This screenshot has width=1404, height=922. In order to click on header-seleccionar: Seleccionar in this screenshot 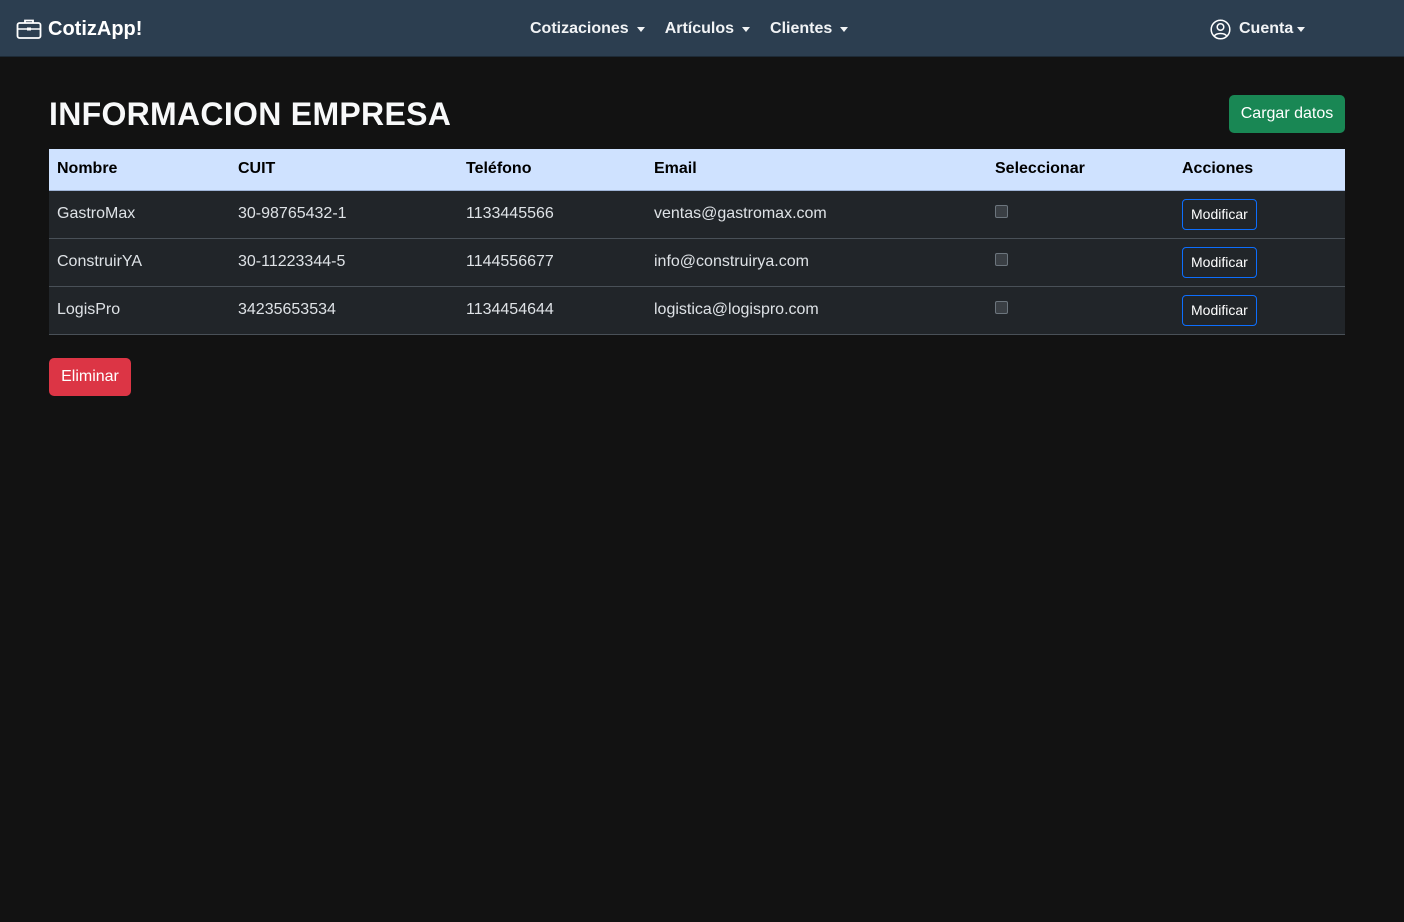, I will do `click(1080, 170)`.